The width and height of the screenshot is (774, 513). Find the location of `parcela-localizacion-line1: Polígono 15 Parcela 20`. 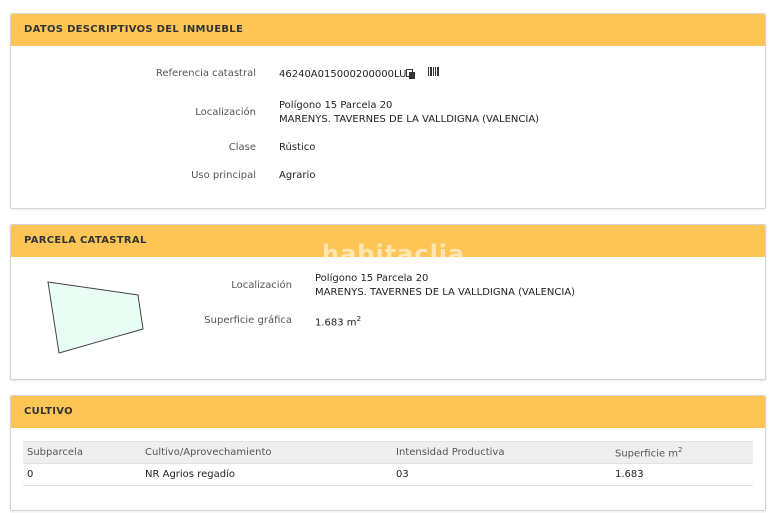

parcela-localizacion-line1: Polígono 15 Parcela 20 is located at coordinates (372, 278).